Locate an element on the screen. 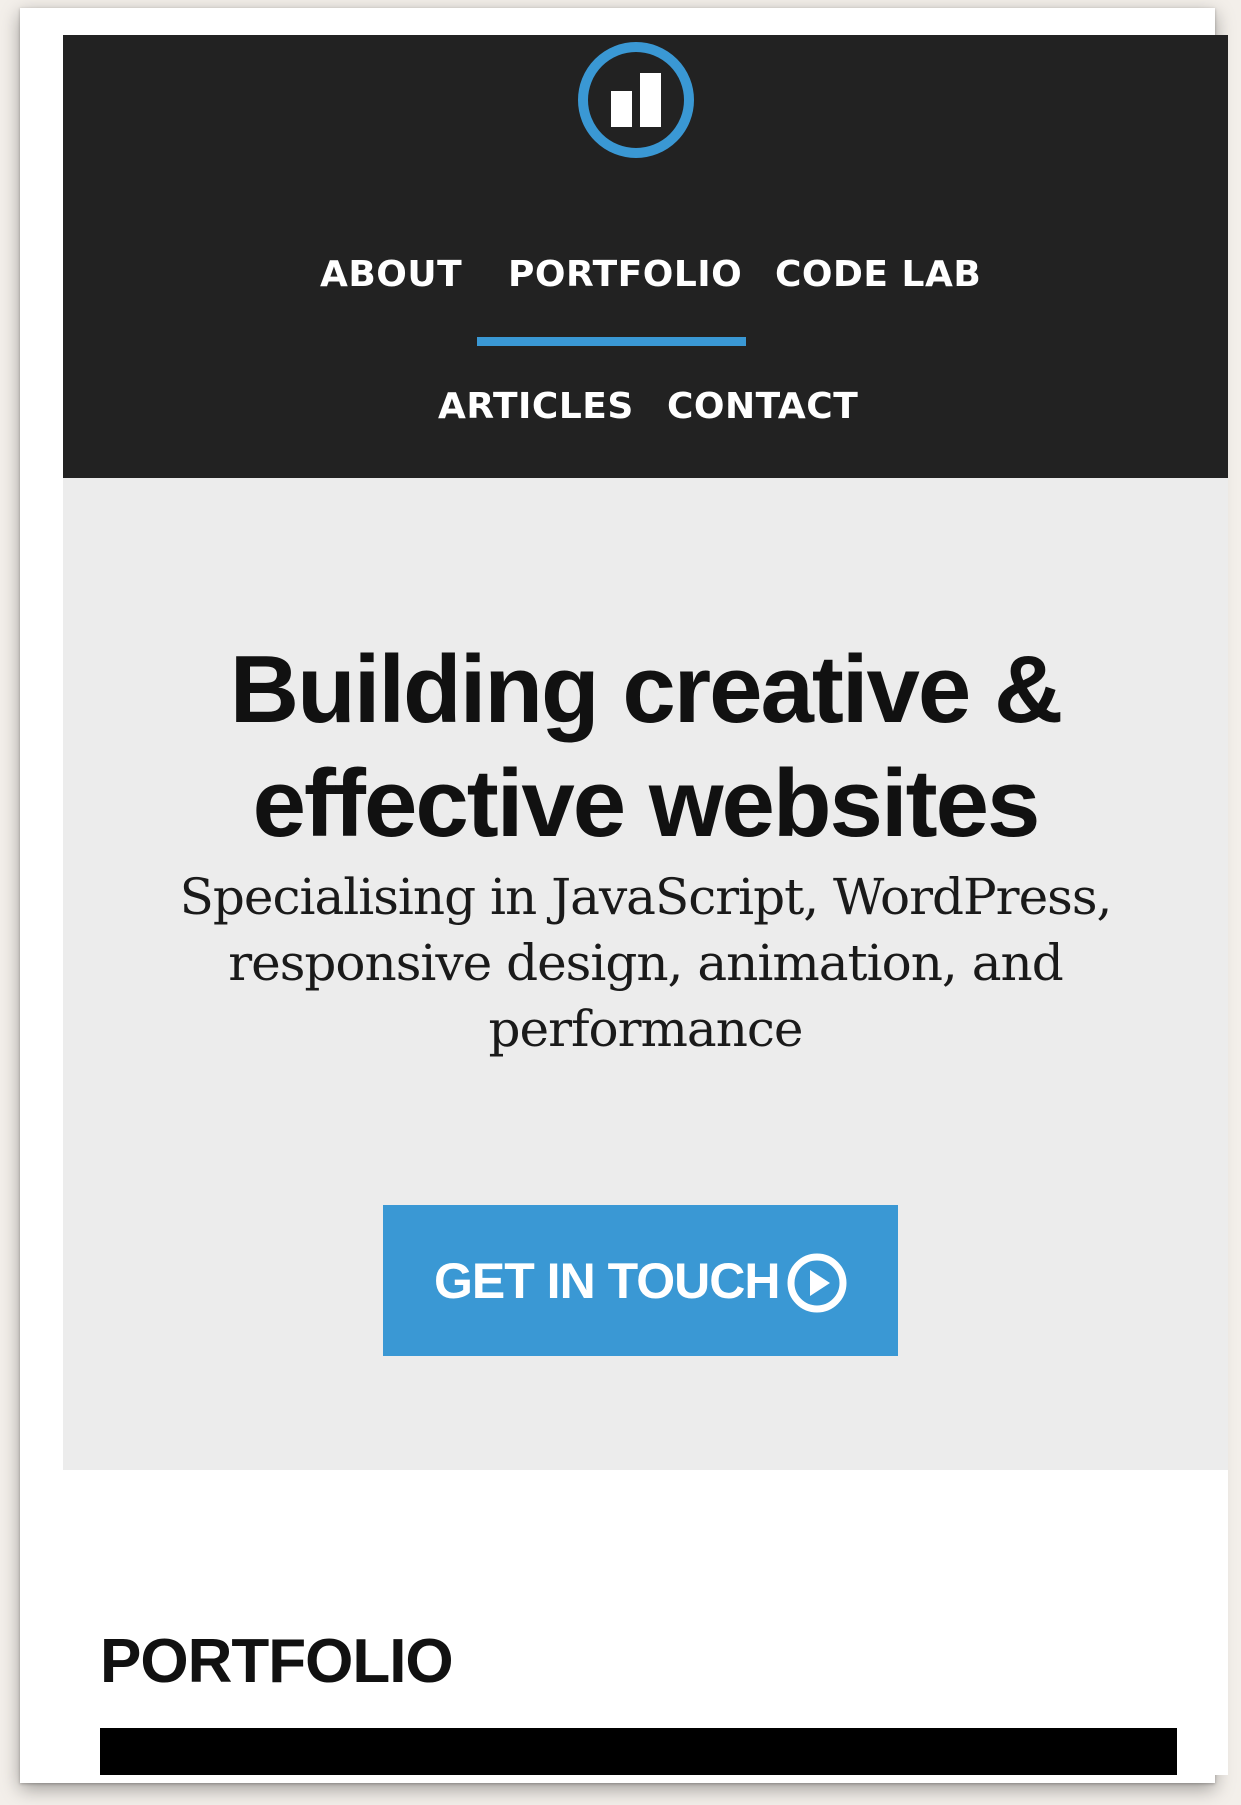 The height and width of the screenshot is (1805, 1241). play-circle-icon is located at coordinates (817, 1283).